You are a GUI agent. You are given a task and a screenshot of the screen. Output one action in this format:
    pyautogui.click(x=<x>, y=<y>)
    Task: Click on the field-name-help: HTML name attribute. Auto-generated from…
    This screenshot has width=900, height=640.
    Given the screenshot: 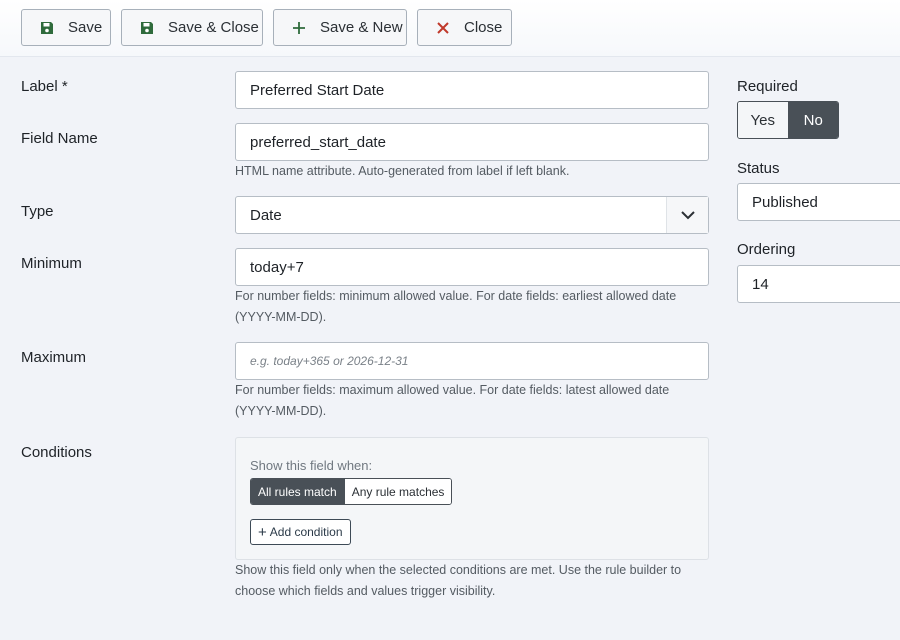 What is the action you would take?
    pyautogui.click(x=402, y=171)
    